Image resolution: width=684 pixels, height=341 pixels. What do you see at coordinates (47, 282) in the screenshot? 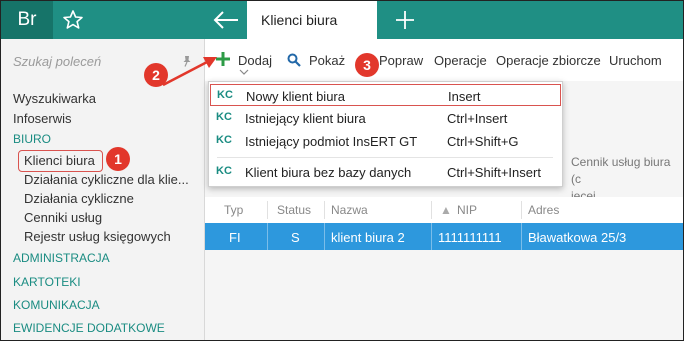
I see `sidebar-section-kartoteki: KARTOTEKI` at bounding box center [47, 282].